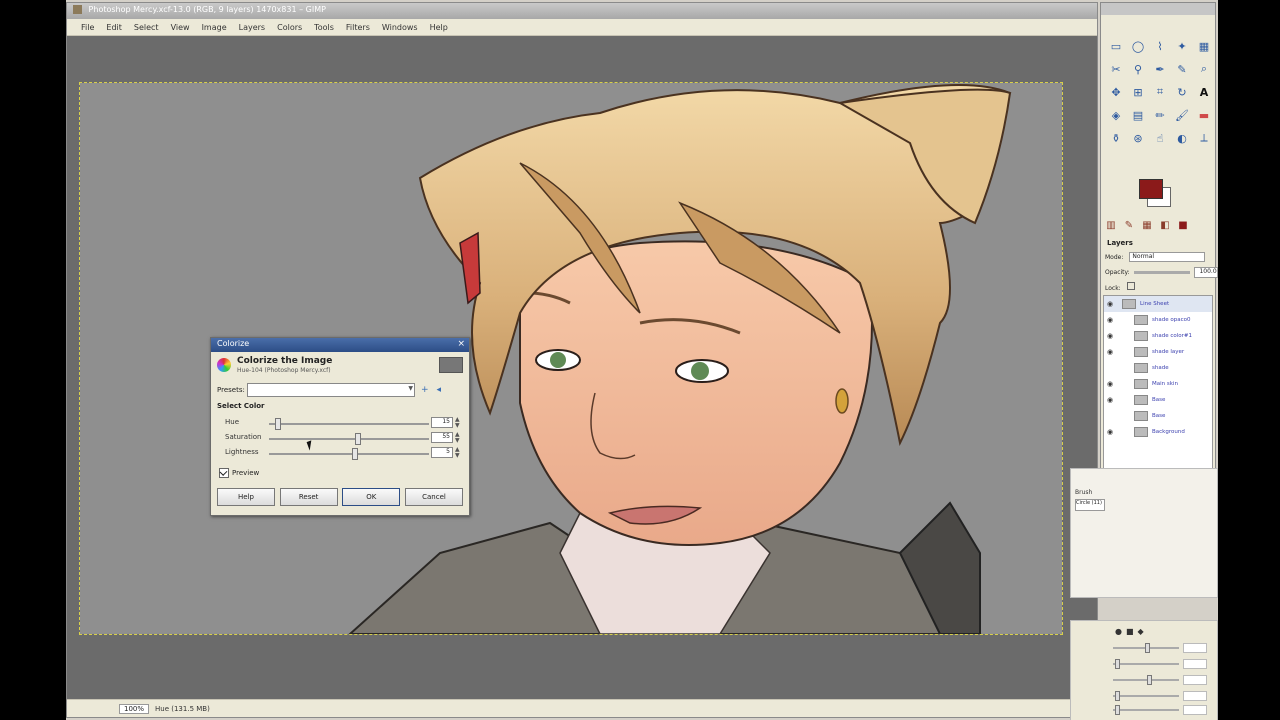 The width and height of the screenshot is (1280, 720). I want to click on foreground-select-icon: ⚲, so click(1138, 69).